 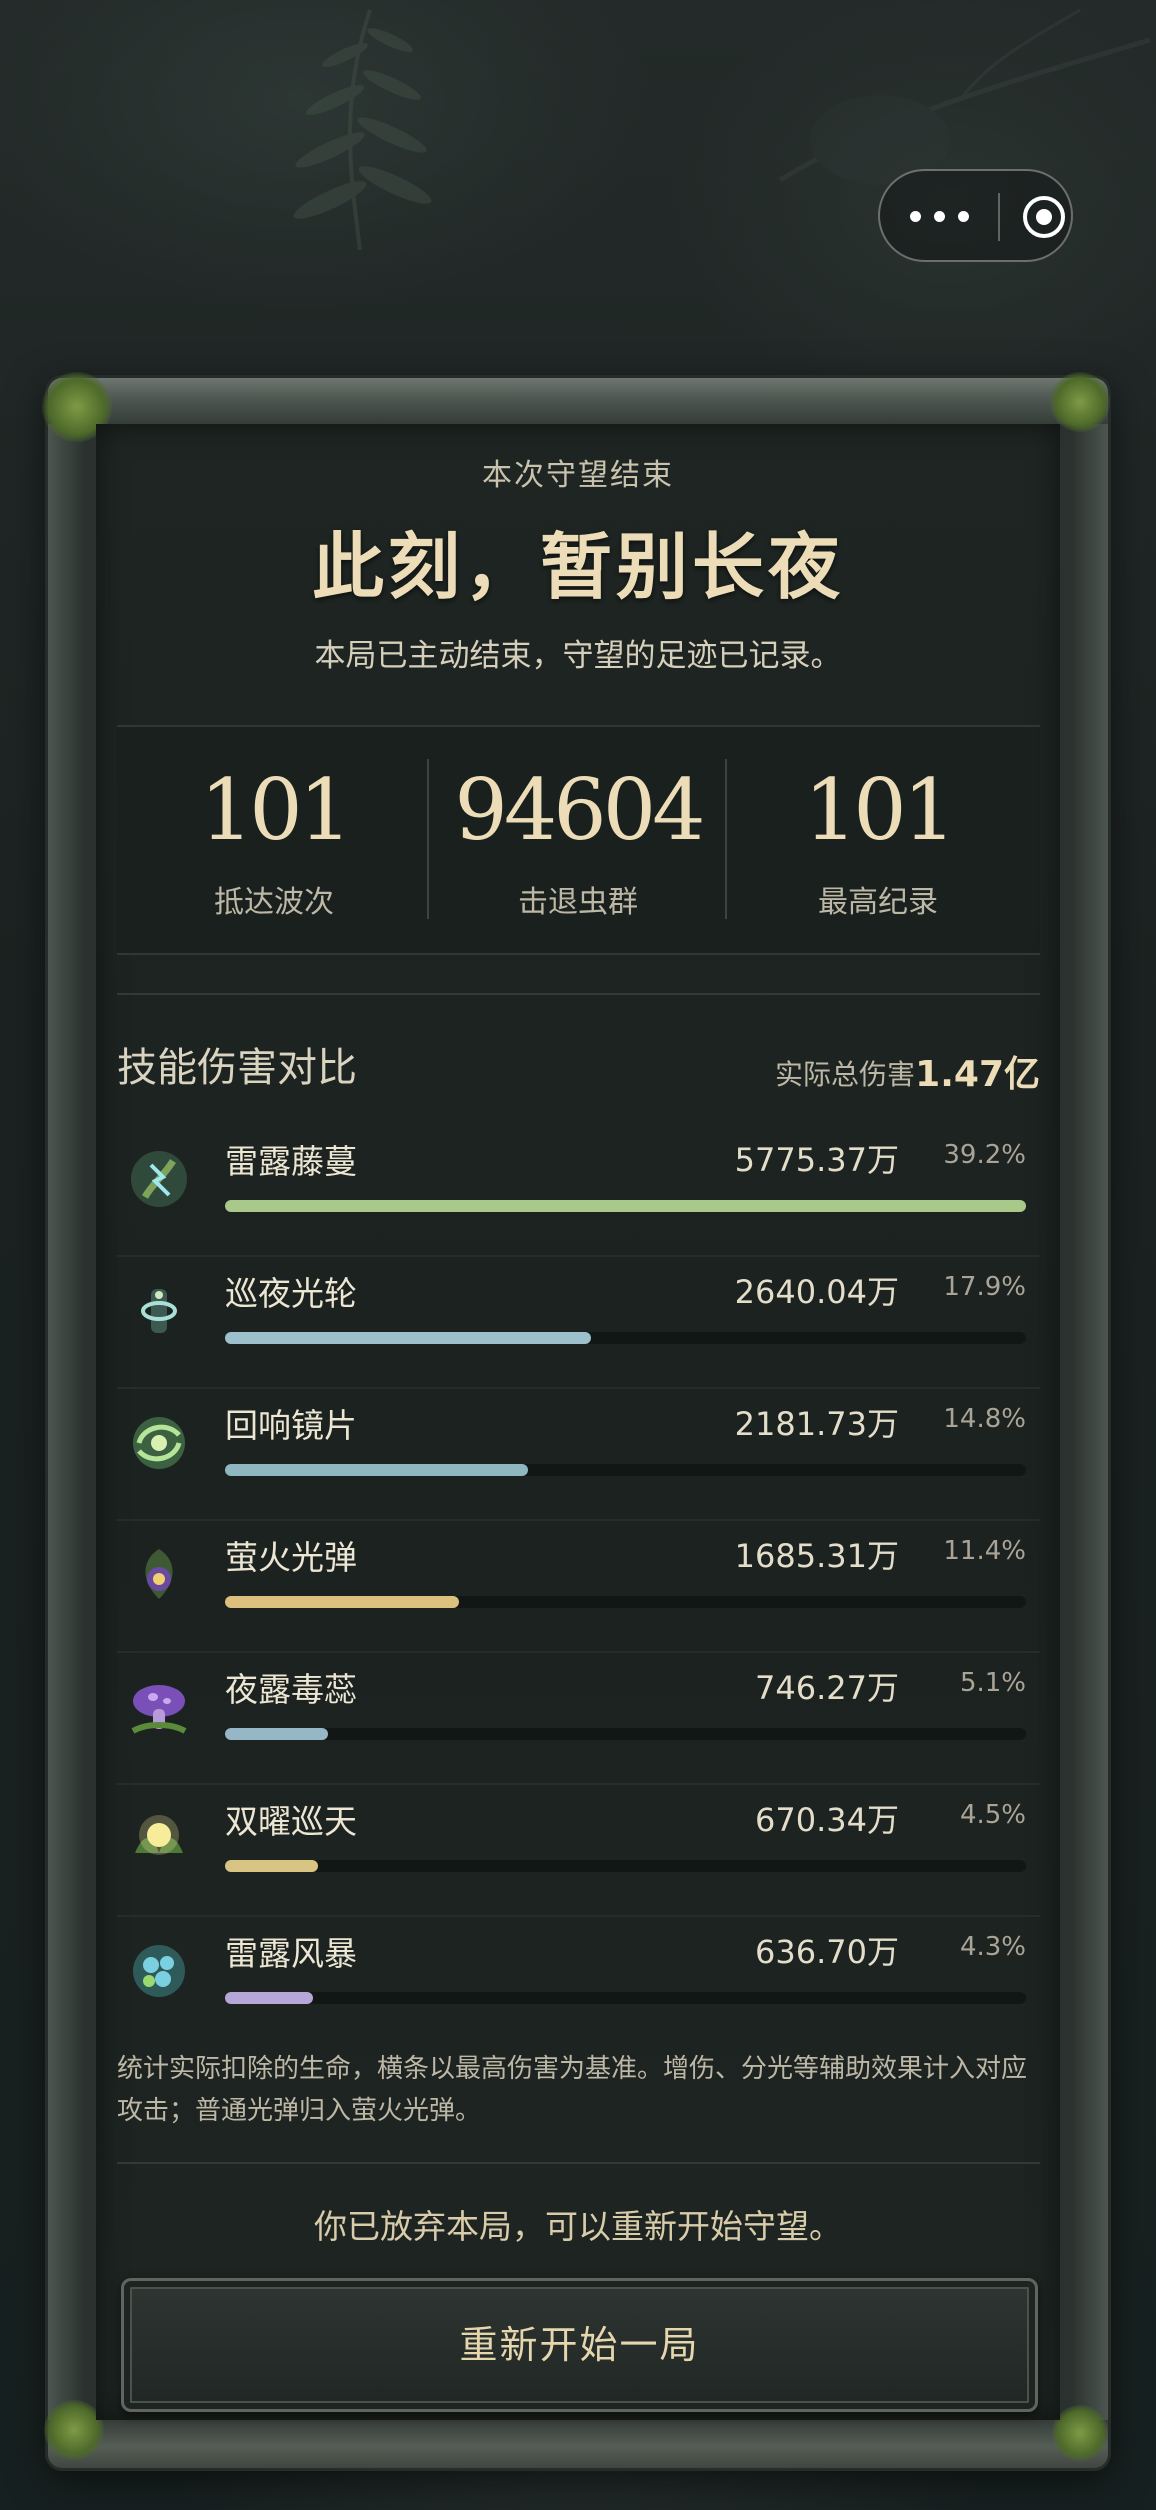 I want to click on stone-frame-top, so click(x=578, y=401).